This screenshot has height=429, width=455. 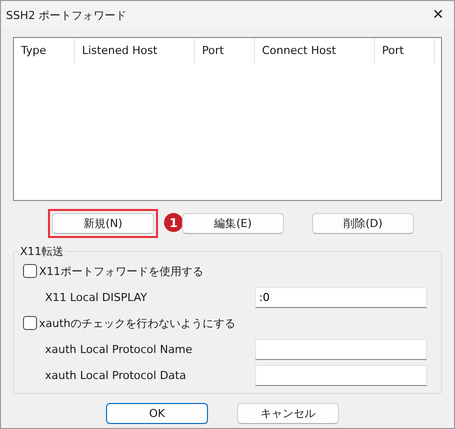 What do you see at coordinates (363, 223) in the screenshot?
I see `list-button: 削除(D)` at bounding box center [363, 223].